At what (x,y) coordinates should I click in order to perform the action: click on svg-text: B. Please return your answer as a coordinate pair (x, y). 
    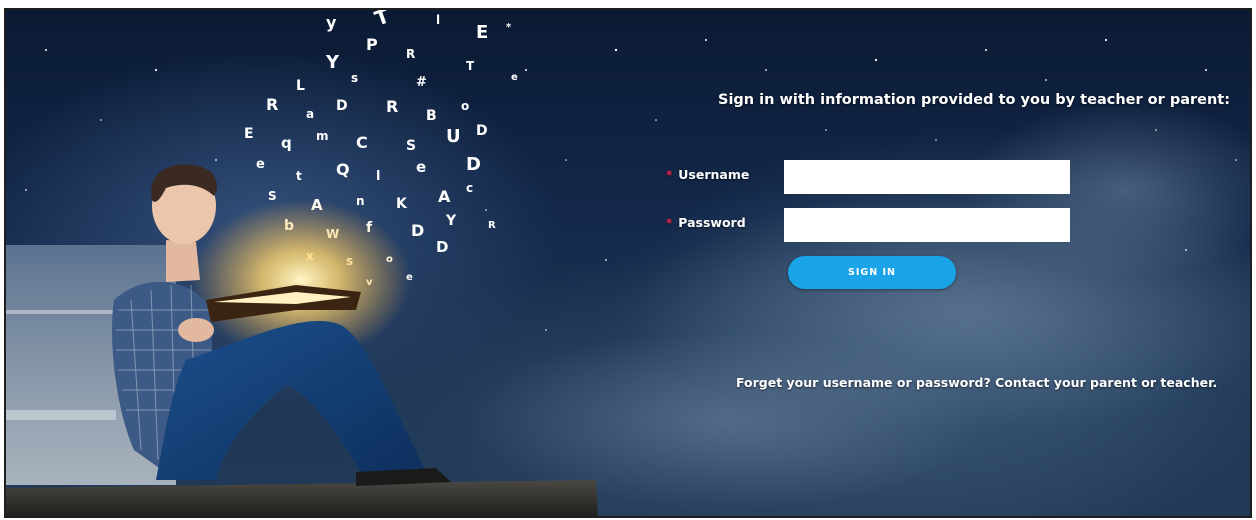
    Looking at the image, I should click on (431, 116).